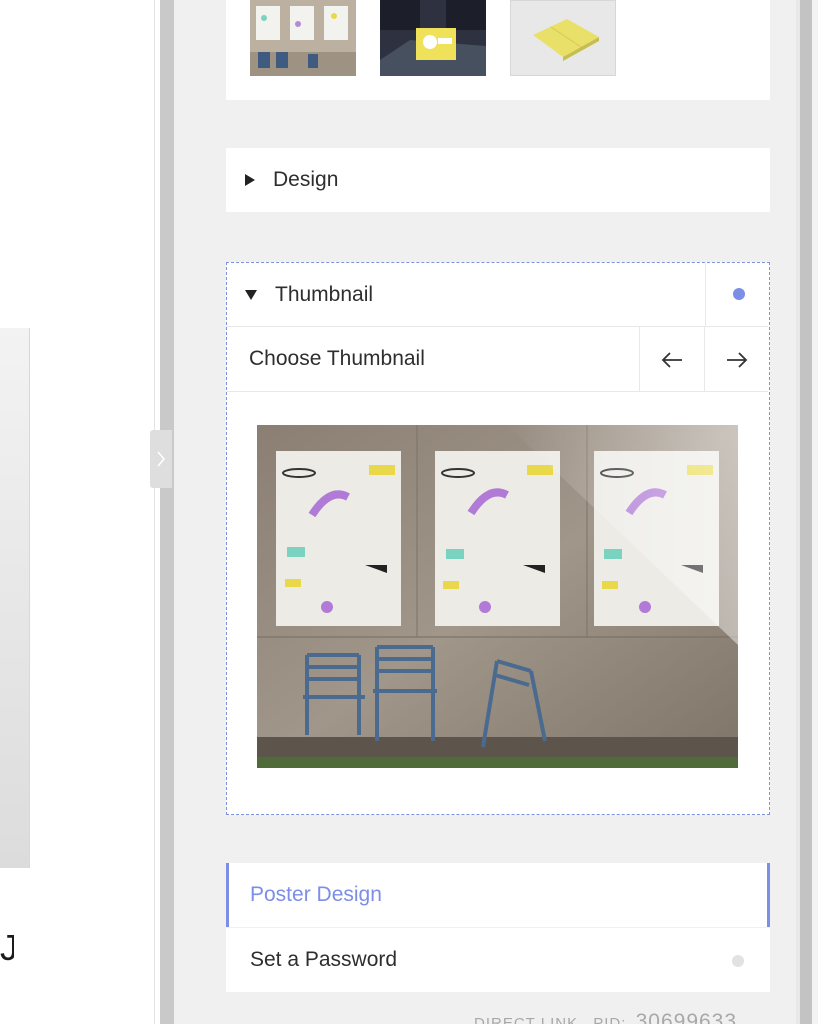 This screenshot has width=818, height=1024. I want to click on canvas-border, so click(154, 512).